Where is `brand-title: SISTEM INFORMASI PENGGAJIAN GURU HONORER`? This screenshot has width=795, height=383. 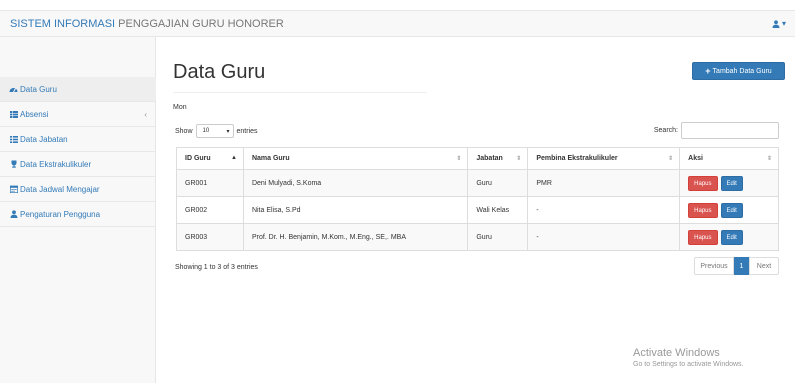
brand-title: SISTEM INFORMASI PENGGAJIAN GURU HONORER is located at coordinates (147, 24).